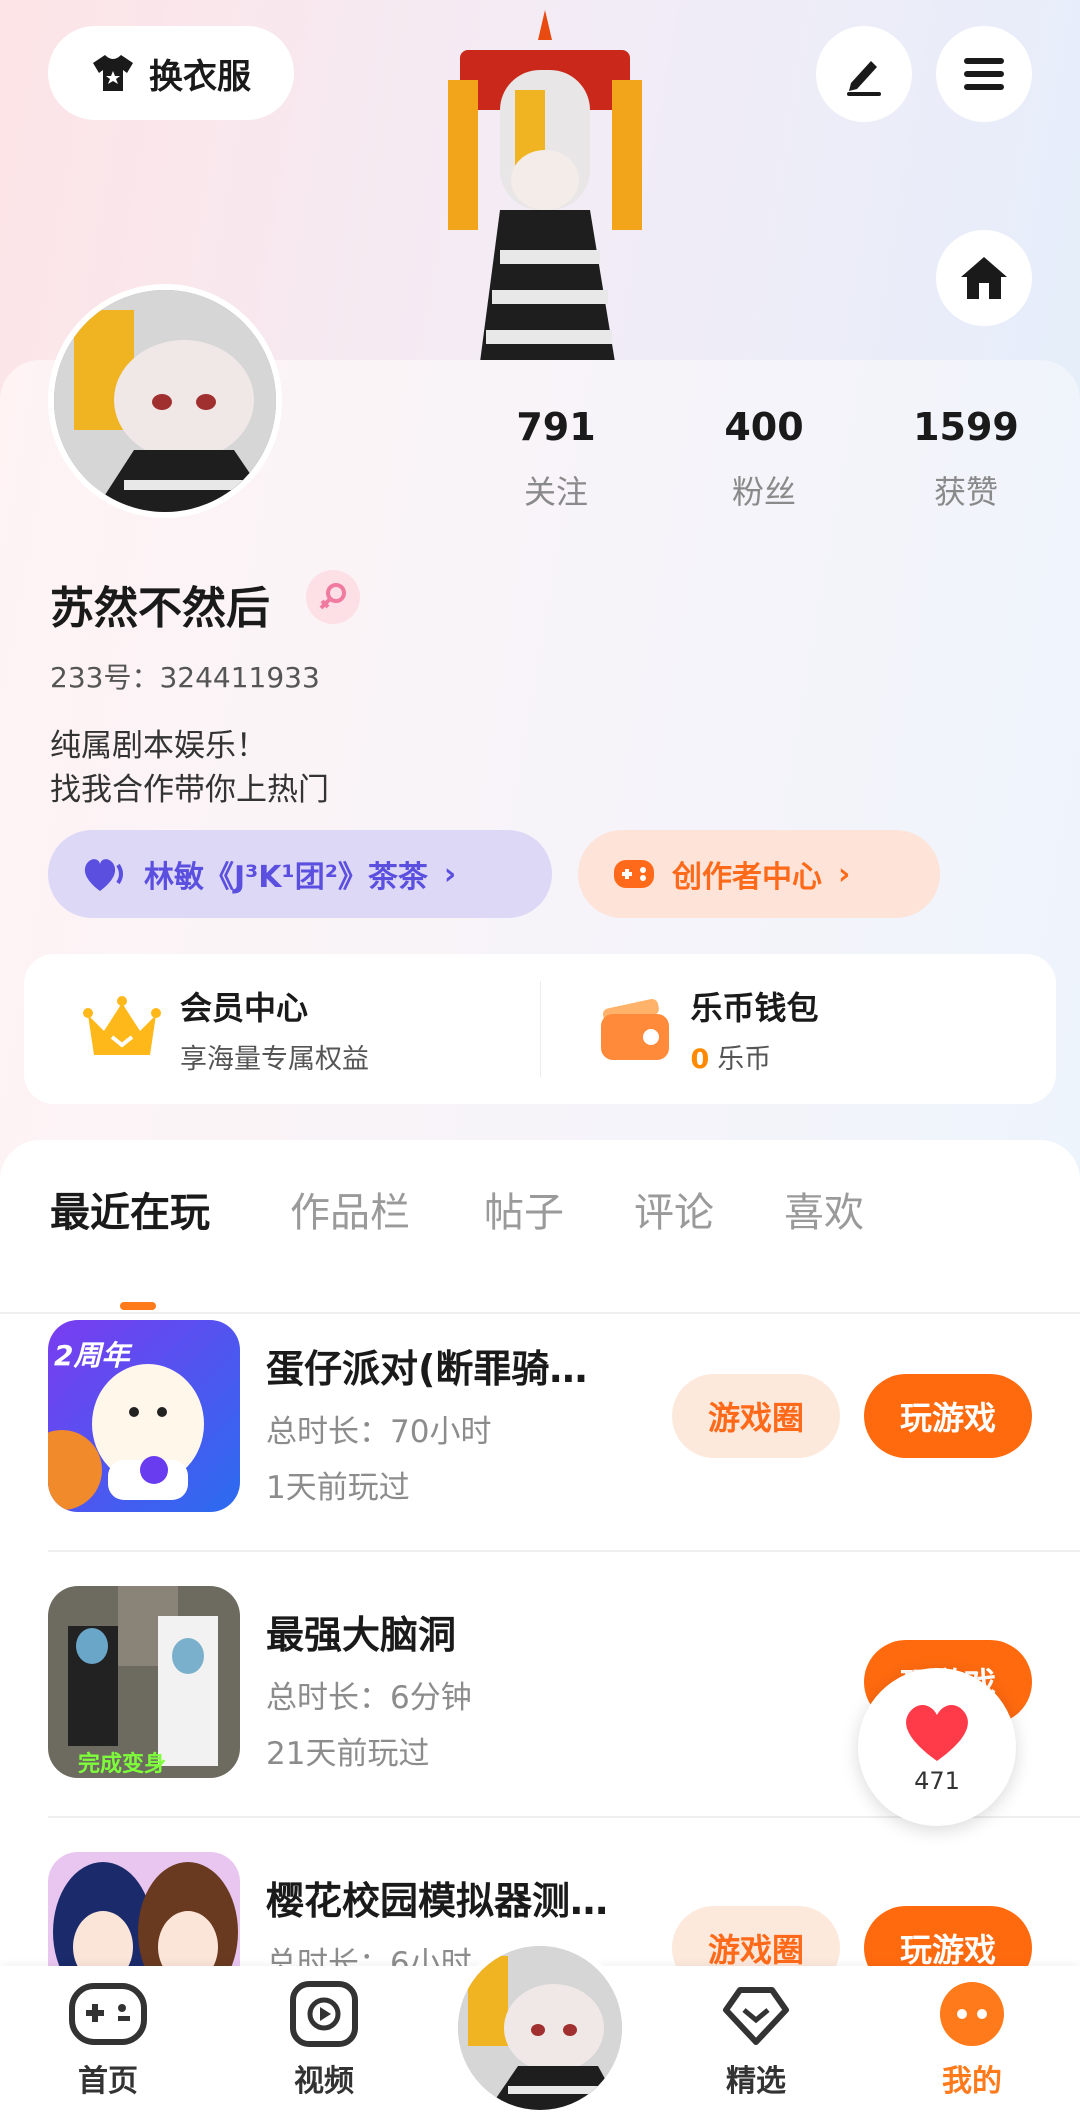 The width and height of the screenshot is (1080, 2122). What do you see at coordinates (564, 1453) in the screenshot?
I see `list-item-game-1: 2周年 蛋仔派对(断罪骑… 总时长：70小时 1天前玩过 游戏圈 玩游戏` at bounding box center [564, 1453].